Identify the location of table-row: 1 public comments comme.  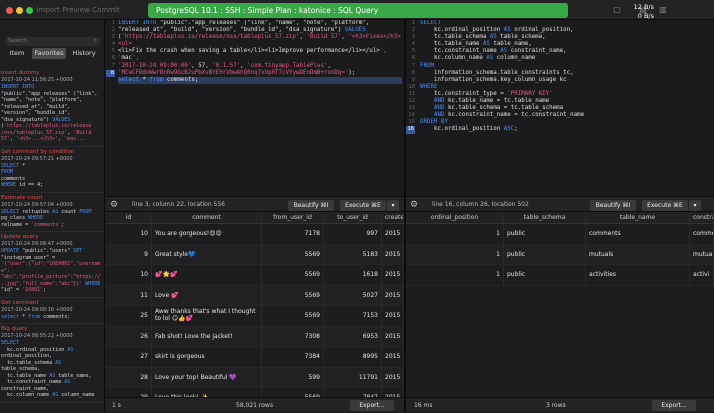
(560, 234).